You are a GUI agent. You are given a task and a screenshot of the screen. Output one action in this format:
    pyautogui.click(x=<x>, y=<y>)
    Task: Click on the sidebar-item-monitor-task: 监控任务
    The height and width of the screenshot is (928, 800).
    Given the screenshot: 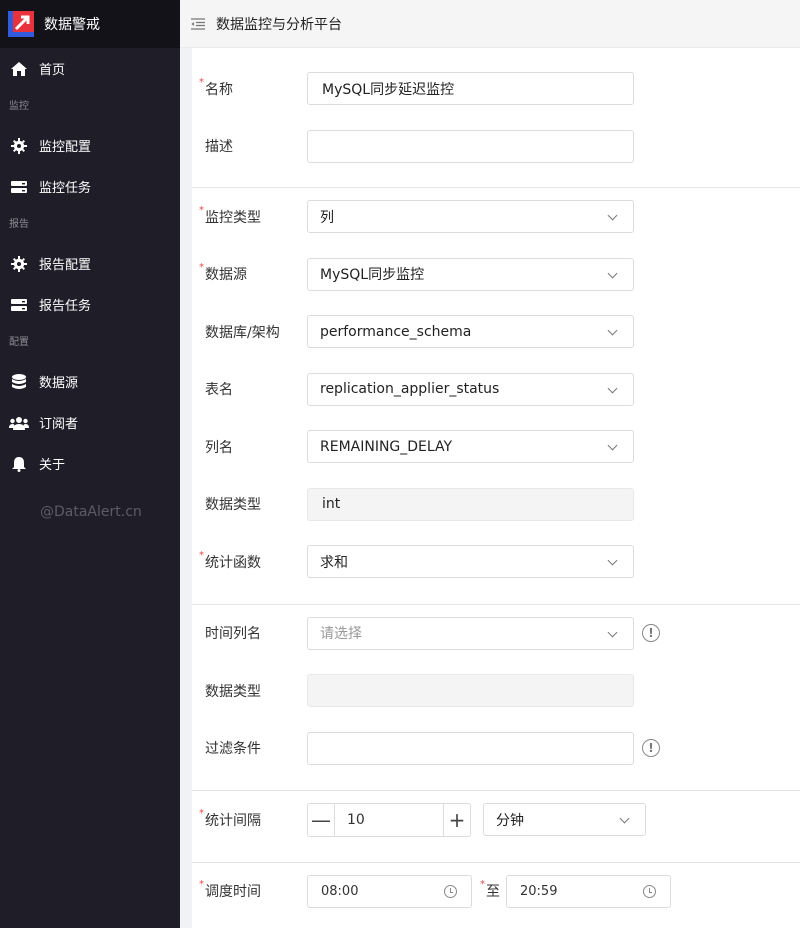 What is the action you would take?
    pyautogui.click(x=90, y=186)
    